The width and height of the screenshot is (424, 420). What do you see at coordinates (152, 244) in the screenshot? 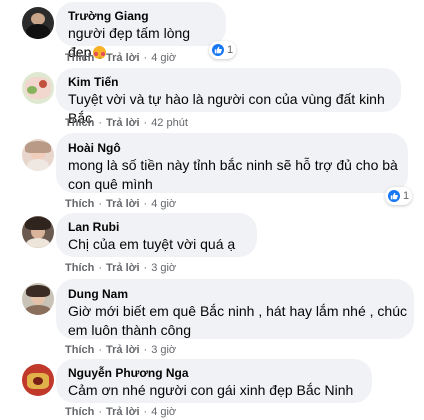
I see `comment-text: Chị của em tuyệt vời quá ạ` at bounding box center [152, 244].